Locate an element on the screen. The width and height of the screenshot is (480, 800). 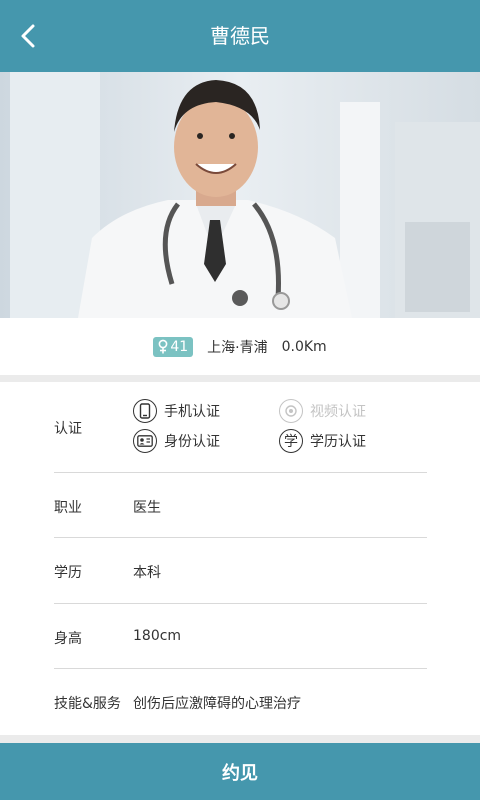
cert-id: 身份认证 is located at coordinates (176, 441).